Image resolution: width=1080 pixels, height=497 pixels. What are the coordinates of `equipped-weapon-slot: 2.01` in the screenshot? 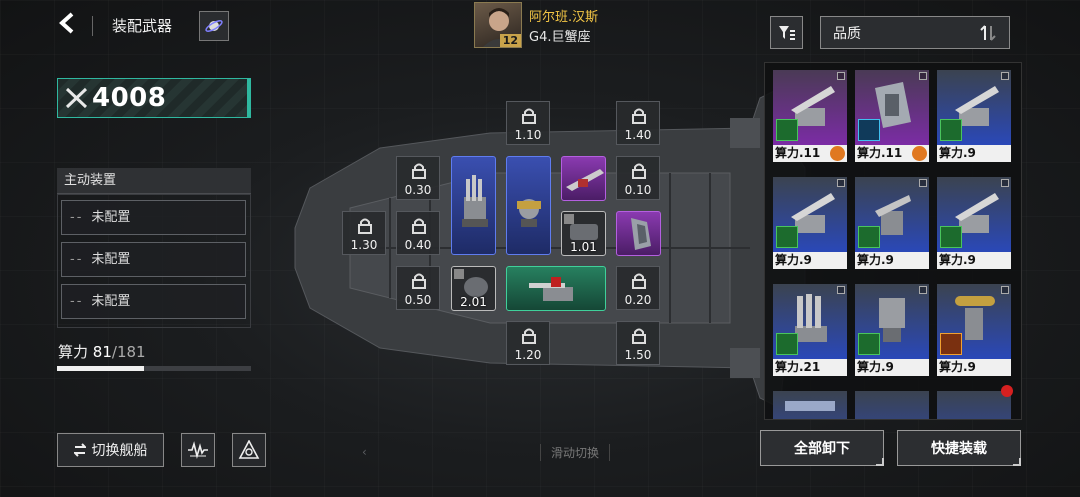 It's located at (473, 288).